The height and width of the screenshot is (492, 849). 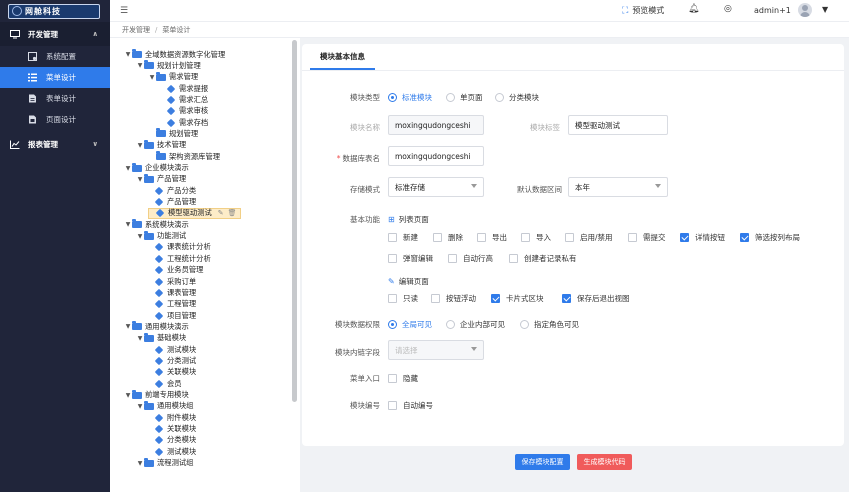 I want to click on tree-node: 产品管理, so click(x=172, y=202).